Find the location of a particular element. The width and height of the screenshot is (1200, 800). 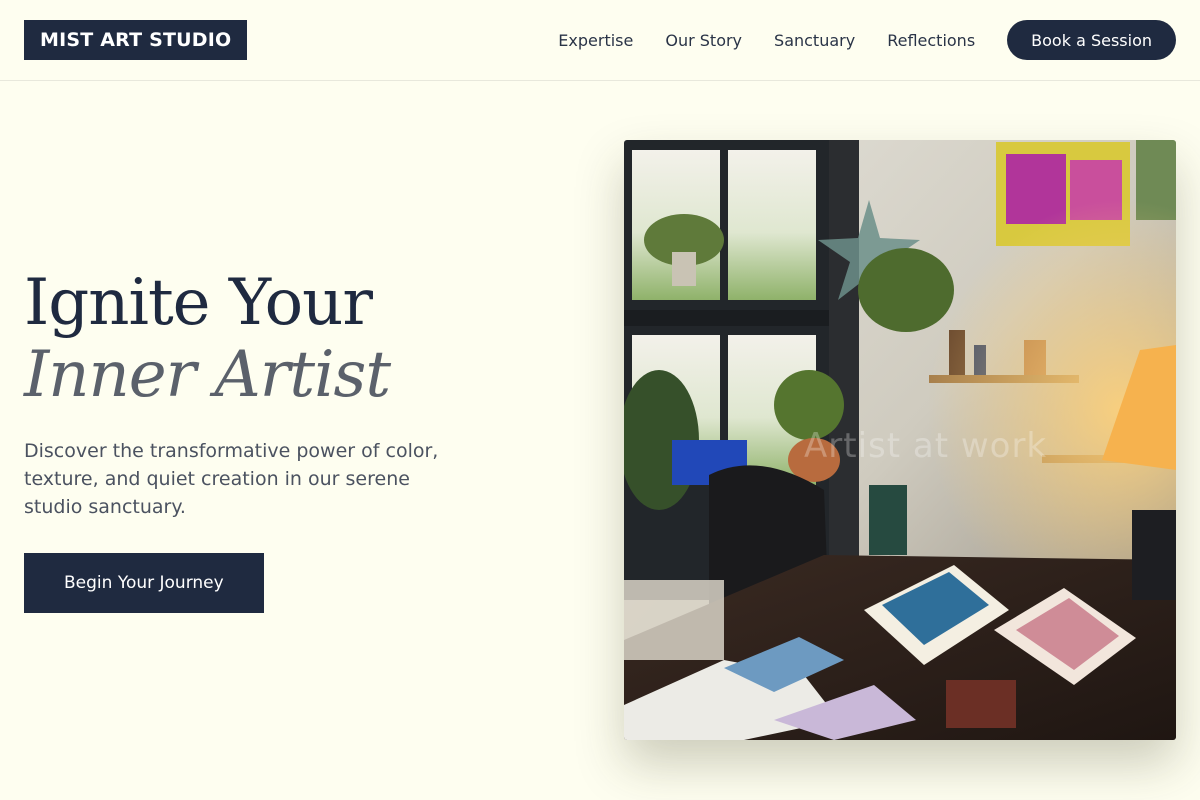

nav-link-reflections: Reflections is located at coordinates (931, 40).